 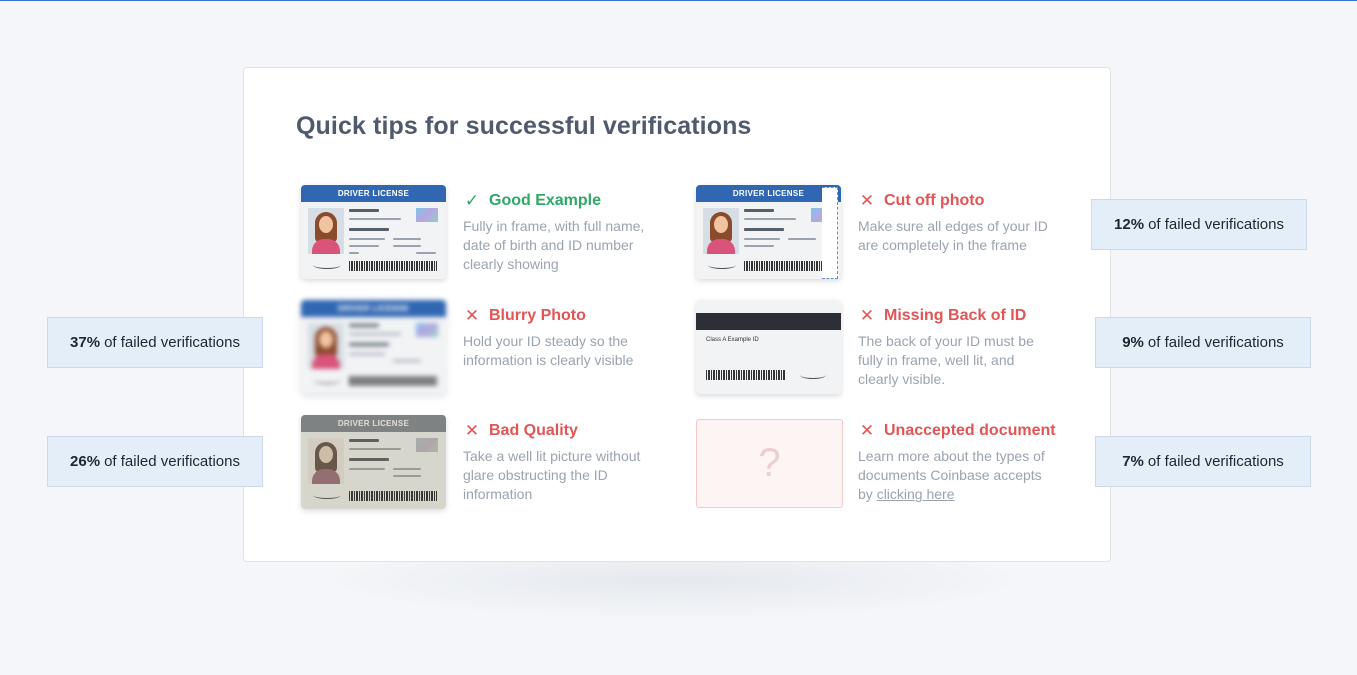 I want to click on unknown-document-image: ?, so click(x=769, y=463).